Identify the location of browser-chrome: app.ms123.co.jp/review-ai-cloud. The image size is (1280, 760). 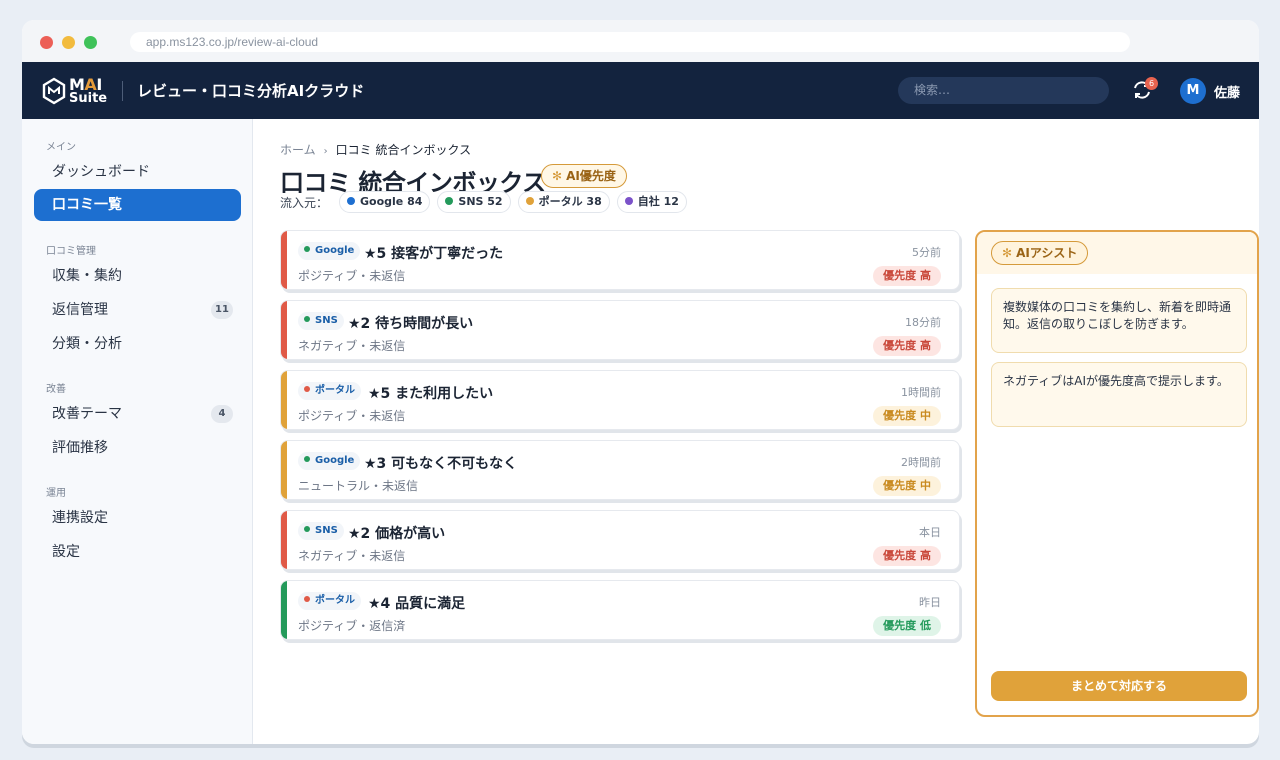
(640, 41).